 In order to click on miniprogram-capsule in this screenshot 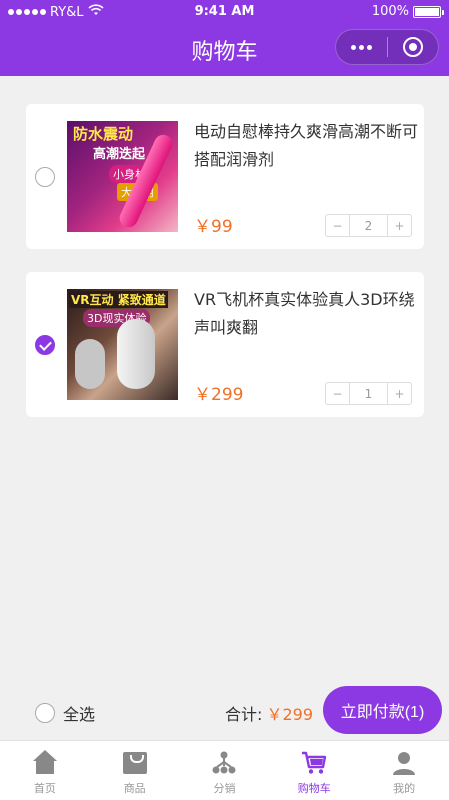, I will do `click(387, 47)`.